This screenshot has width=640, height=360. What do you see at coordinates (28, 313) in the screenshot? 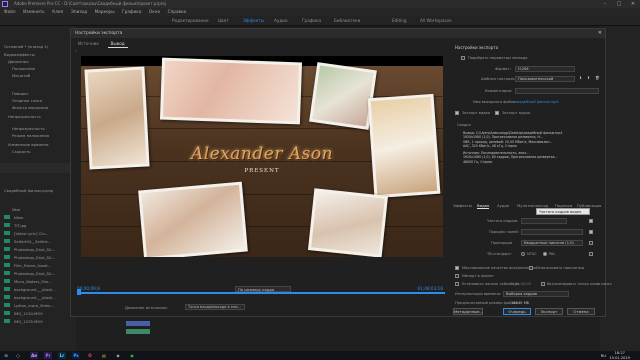
I see `project-file: IMG_1234.MOV` at bounding box center [28, 313].